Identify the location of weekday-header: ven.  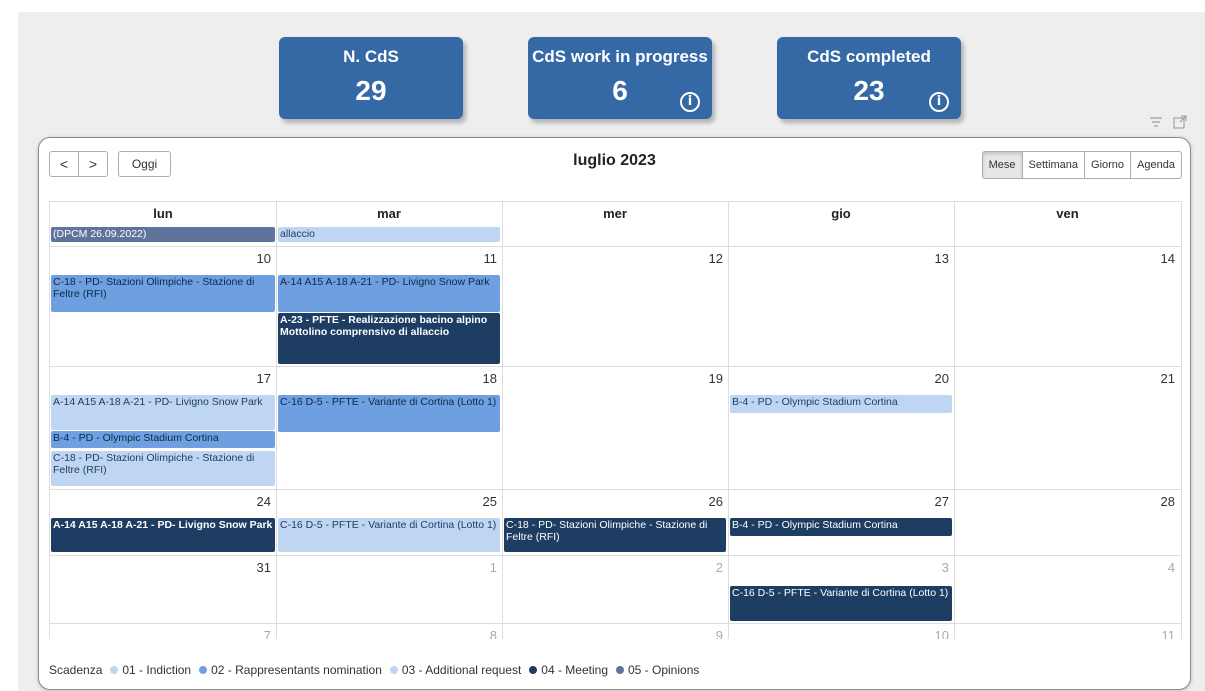
(1067, 213).